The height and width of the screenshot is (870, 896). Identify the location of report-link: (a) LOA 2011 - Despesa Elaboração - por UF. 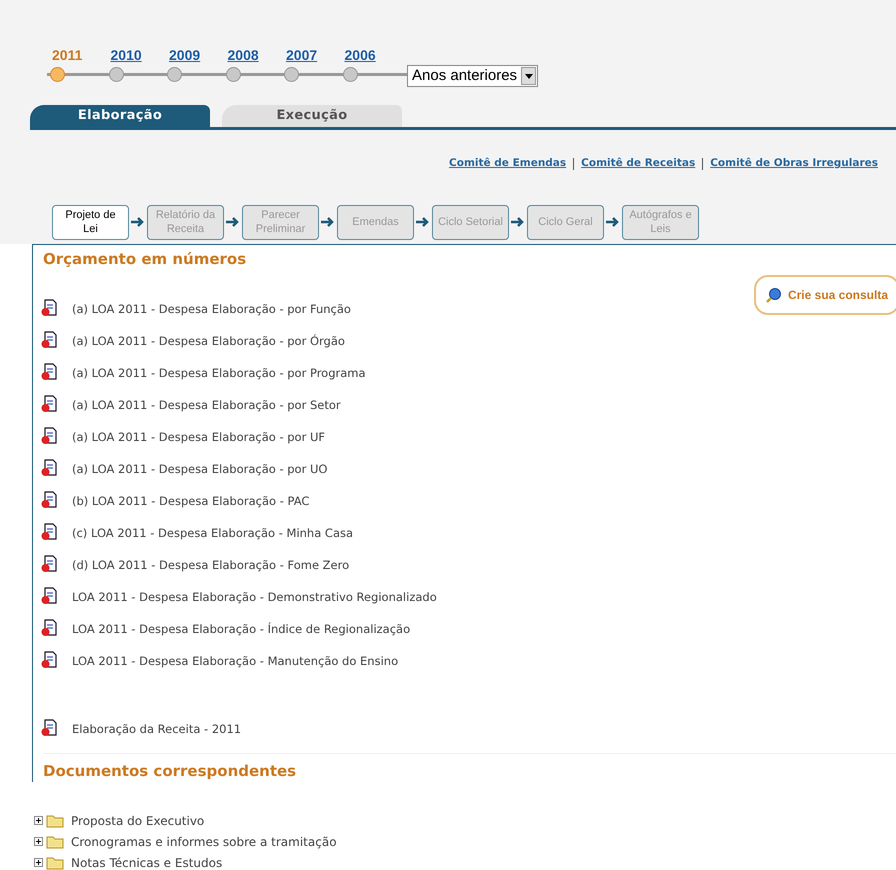
(198, 437).